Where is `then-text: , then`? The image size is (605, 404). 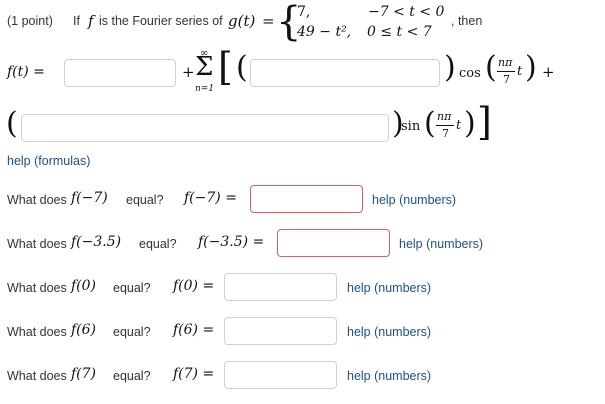
then-text: , then is located at coordinates (467, 21).